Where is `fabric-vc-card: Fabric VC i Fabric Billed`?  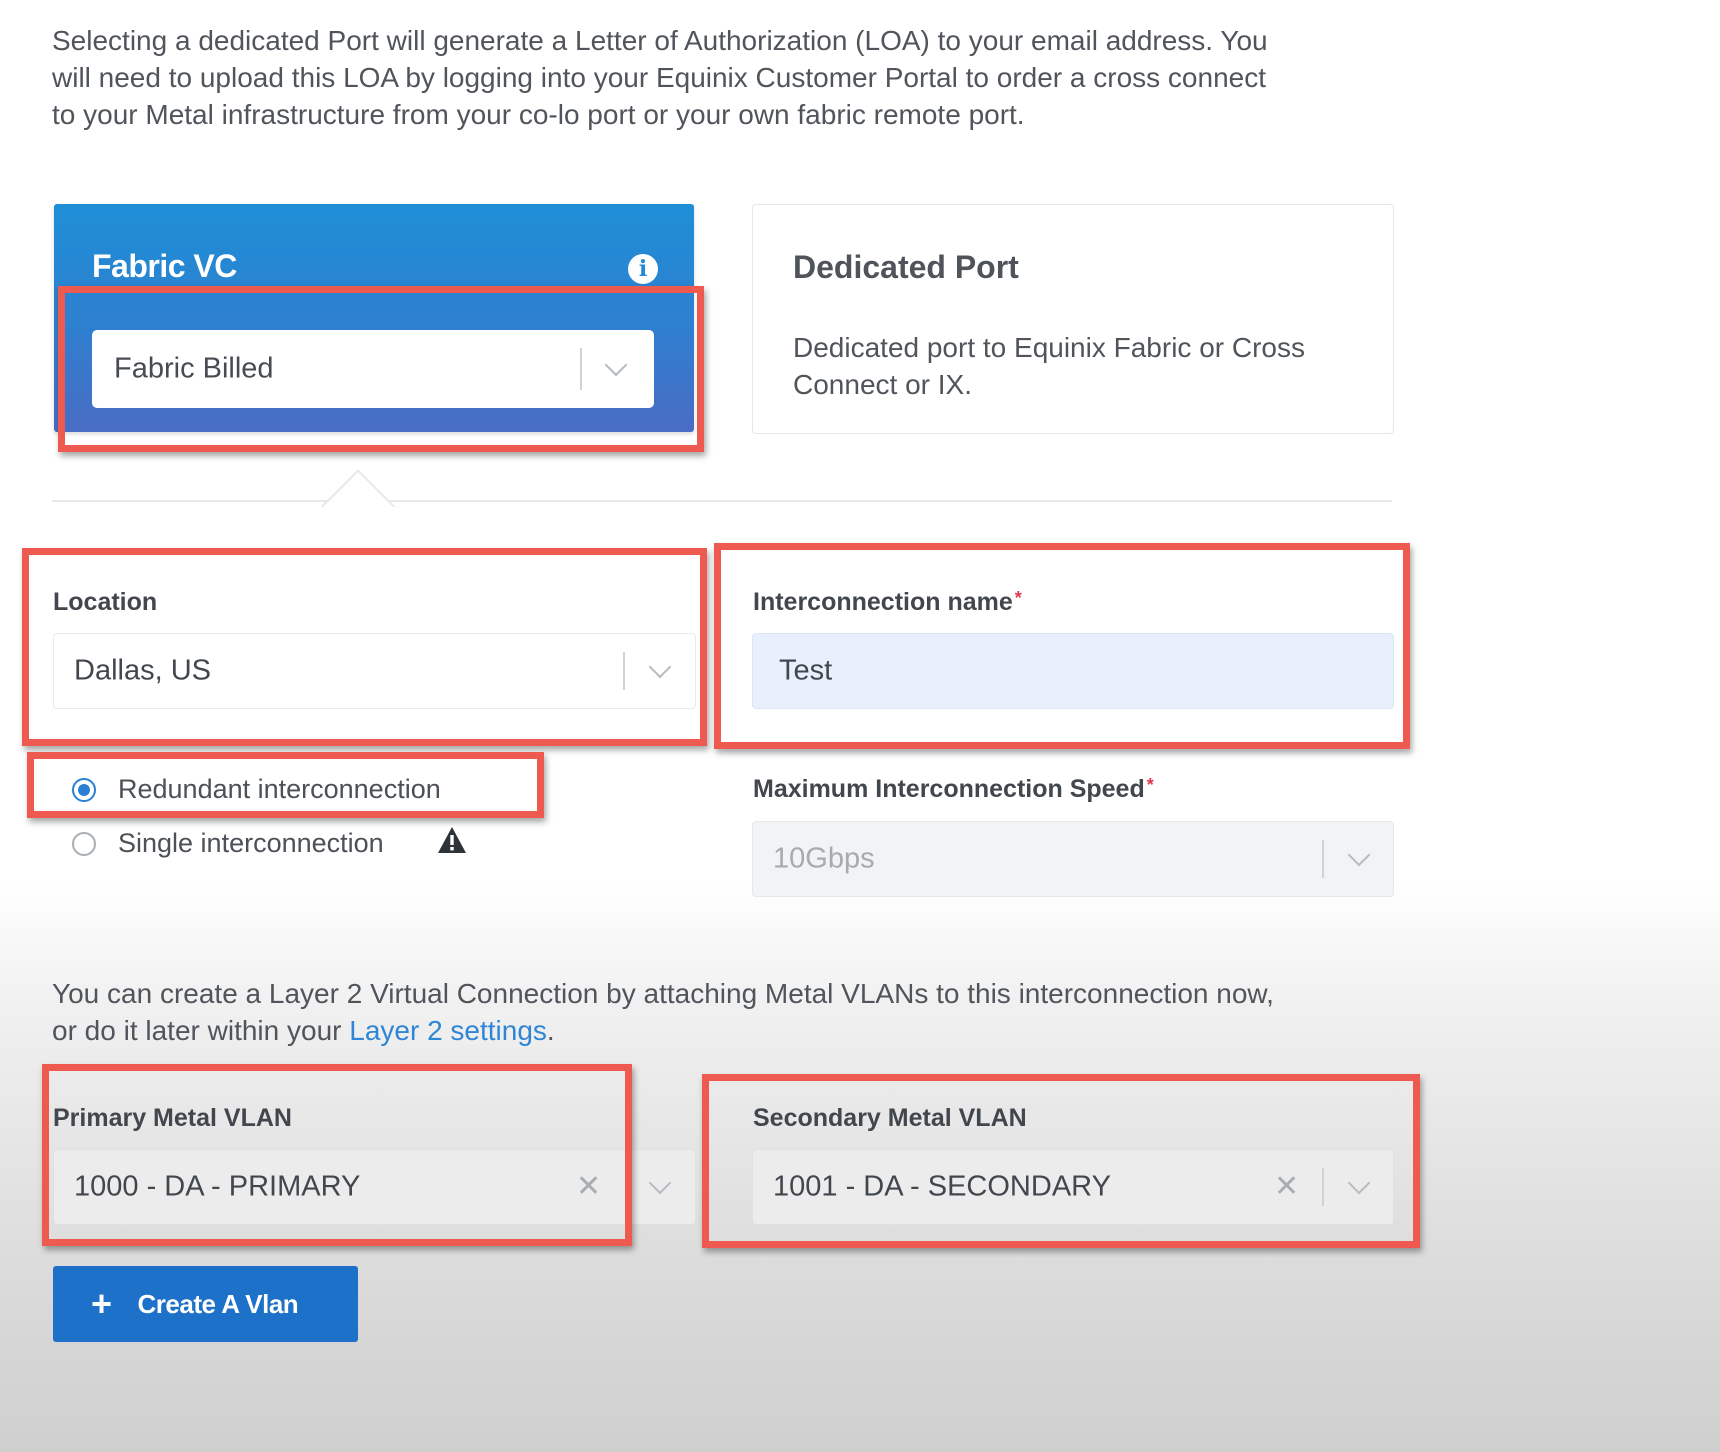 fabric-vc-card: Fabric VC i Fabric Billed is located at coordinates (374, 318).